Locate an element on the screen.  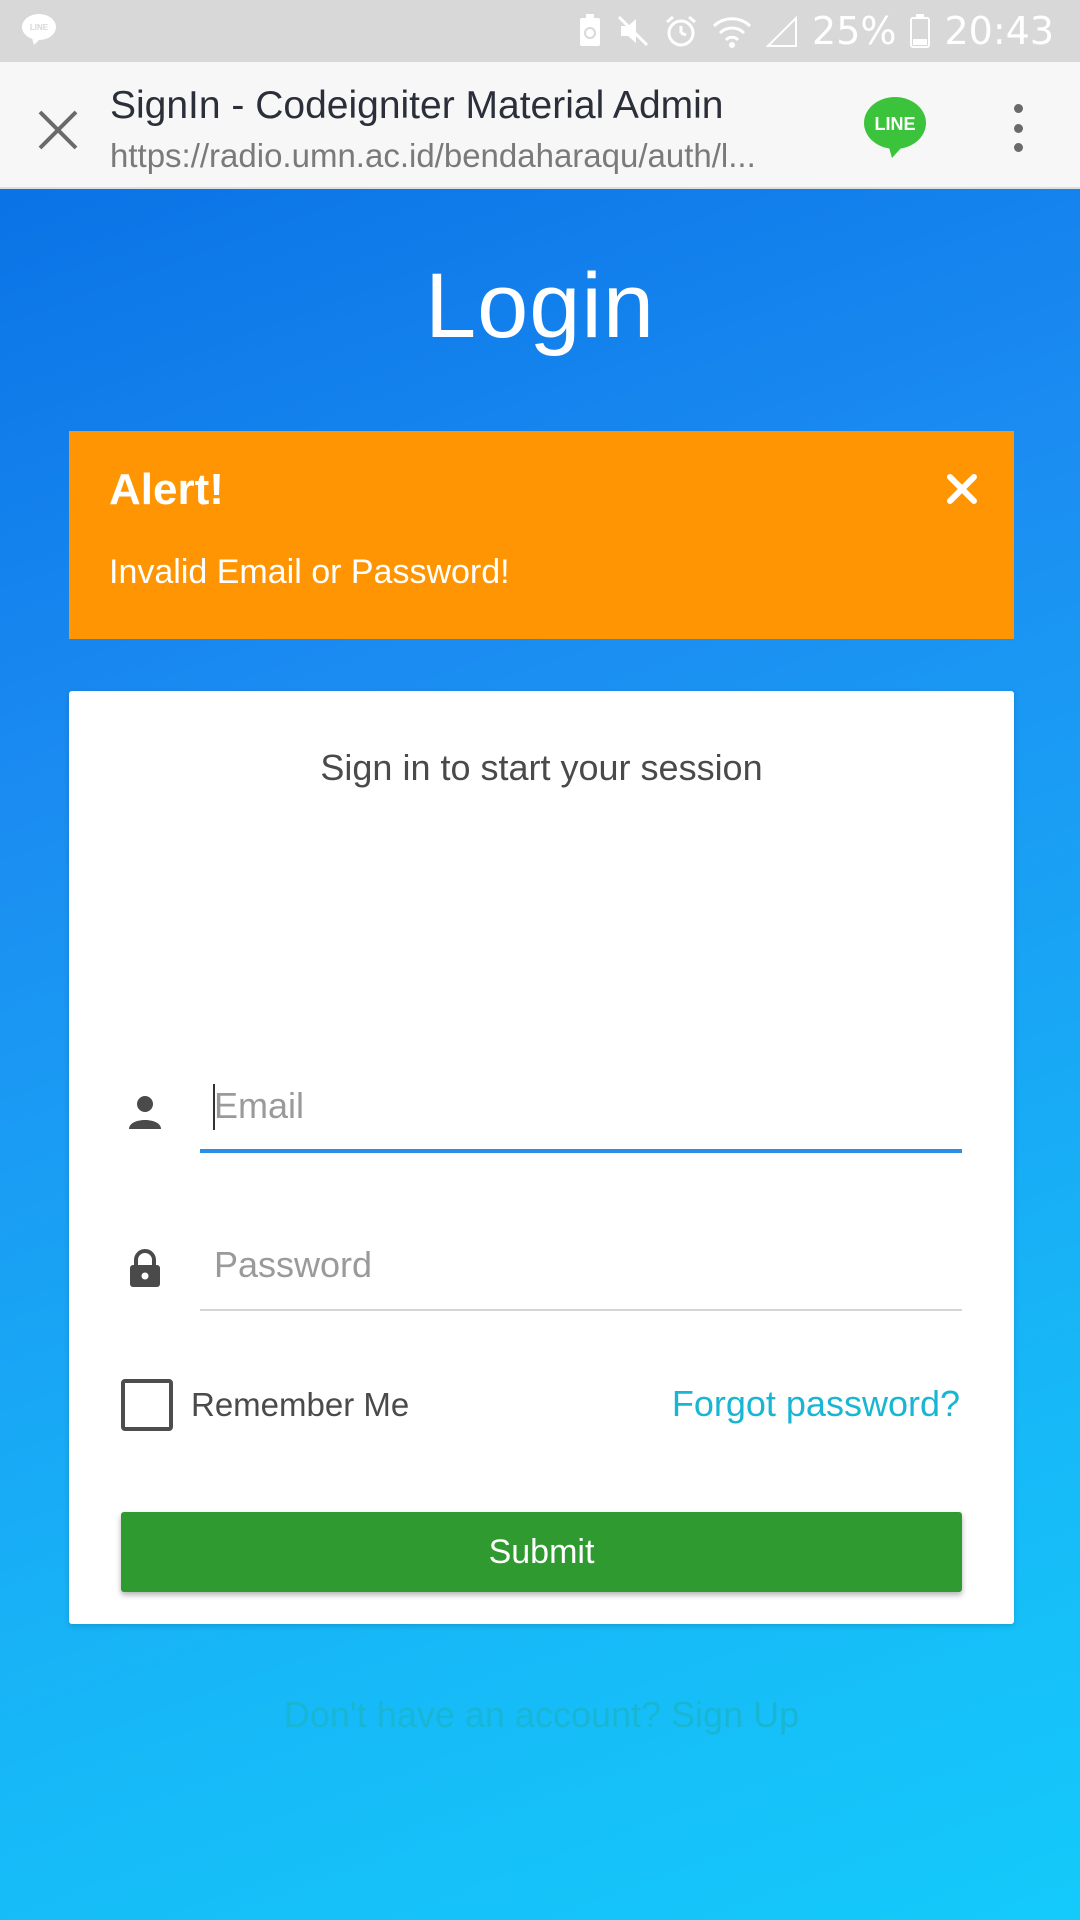
email-input is located at coordinates (581, 1106).